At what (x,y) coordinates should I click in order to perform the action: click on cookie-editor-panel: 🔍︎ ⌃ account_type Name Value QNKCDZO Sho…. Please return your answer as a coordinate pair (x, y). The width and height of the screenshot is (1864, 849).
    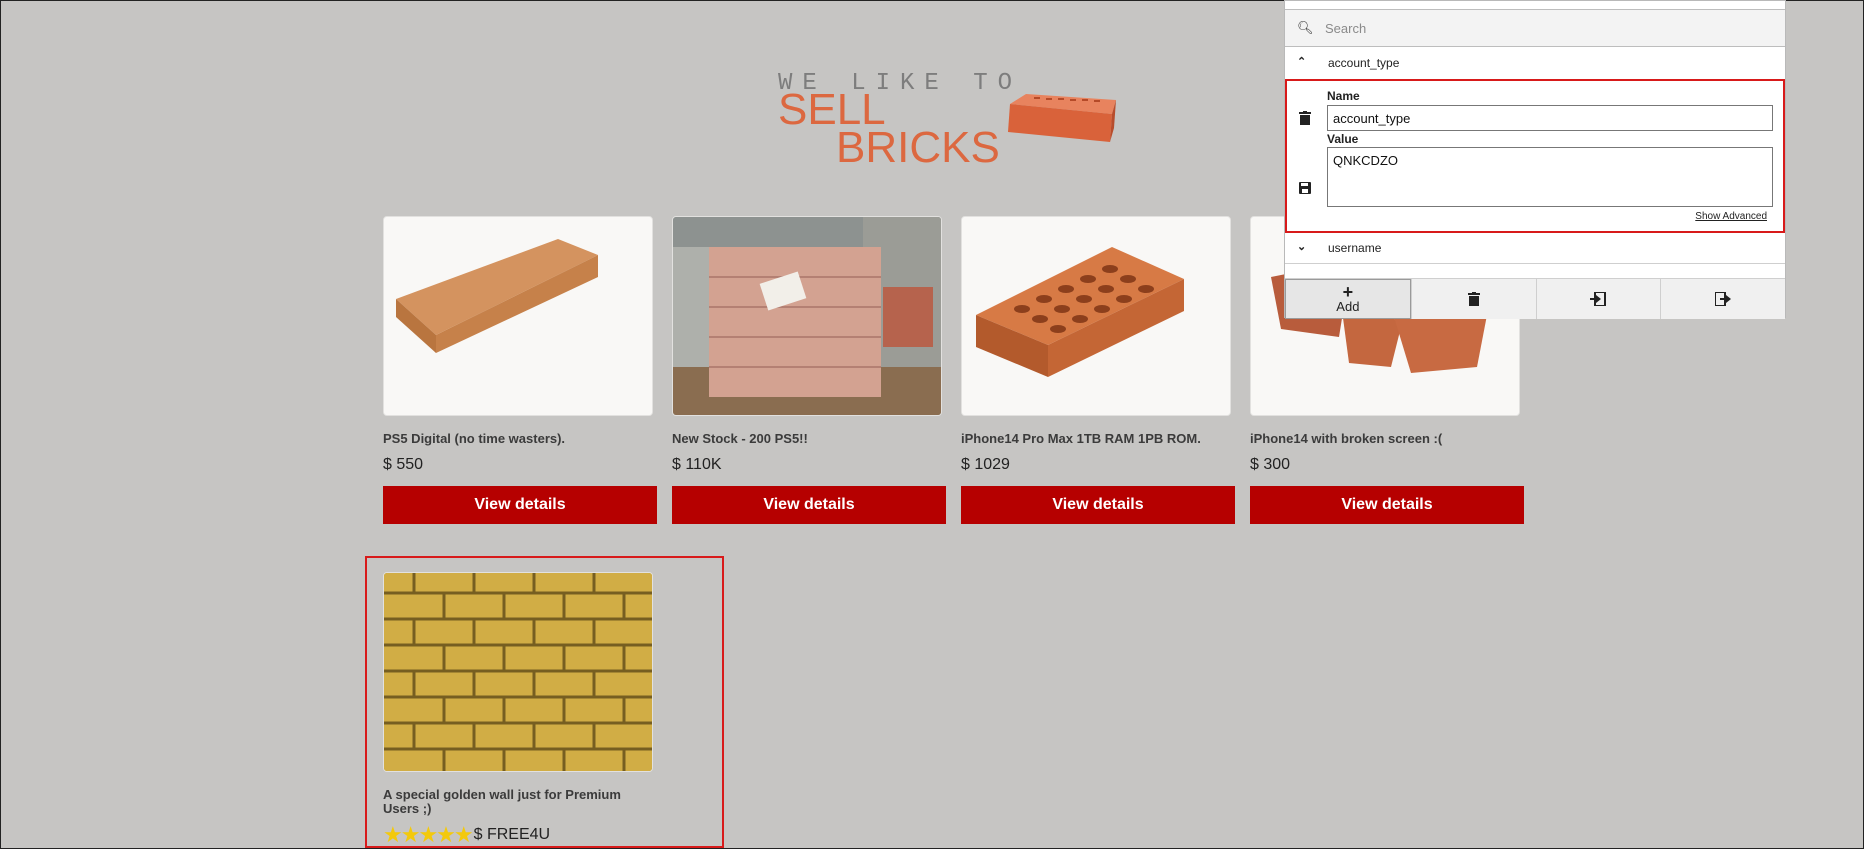
    Looking at the image, I should click on (1535, 159).